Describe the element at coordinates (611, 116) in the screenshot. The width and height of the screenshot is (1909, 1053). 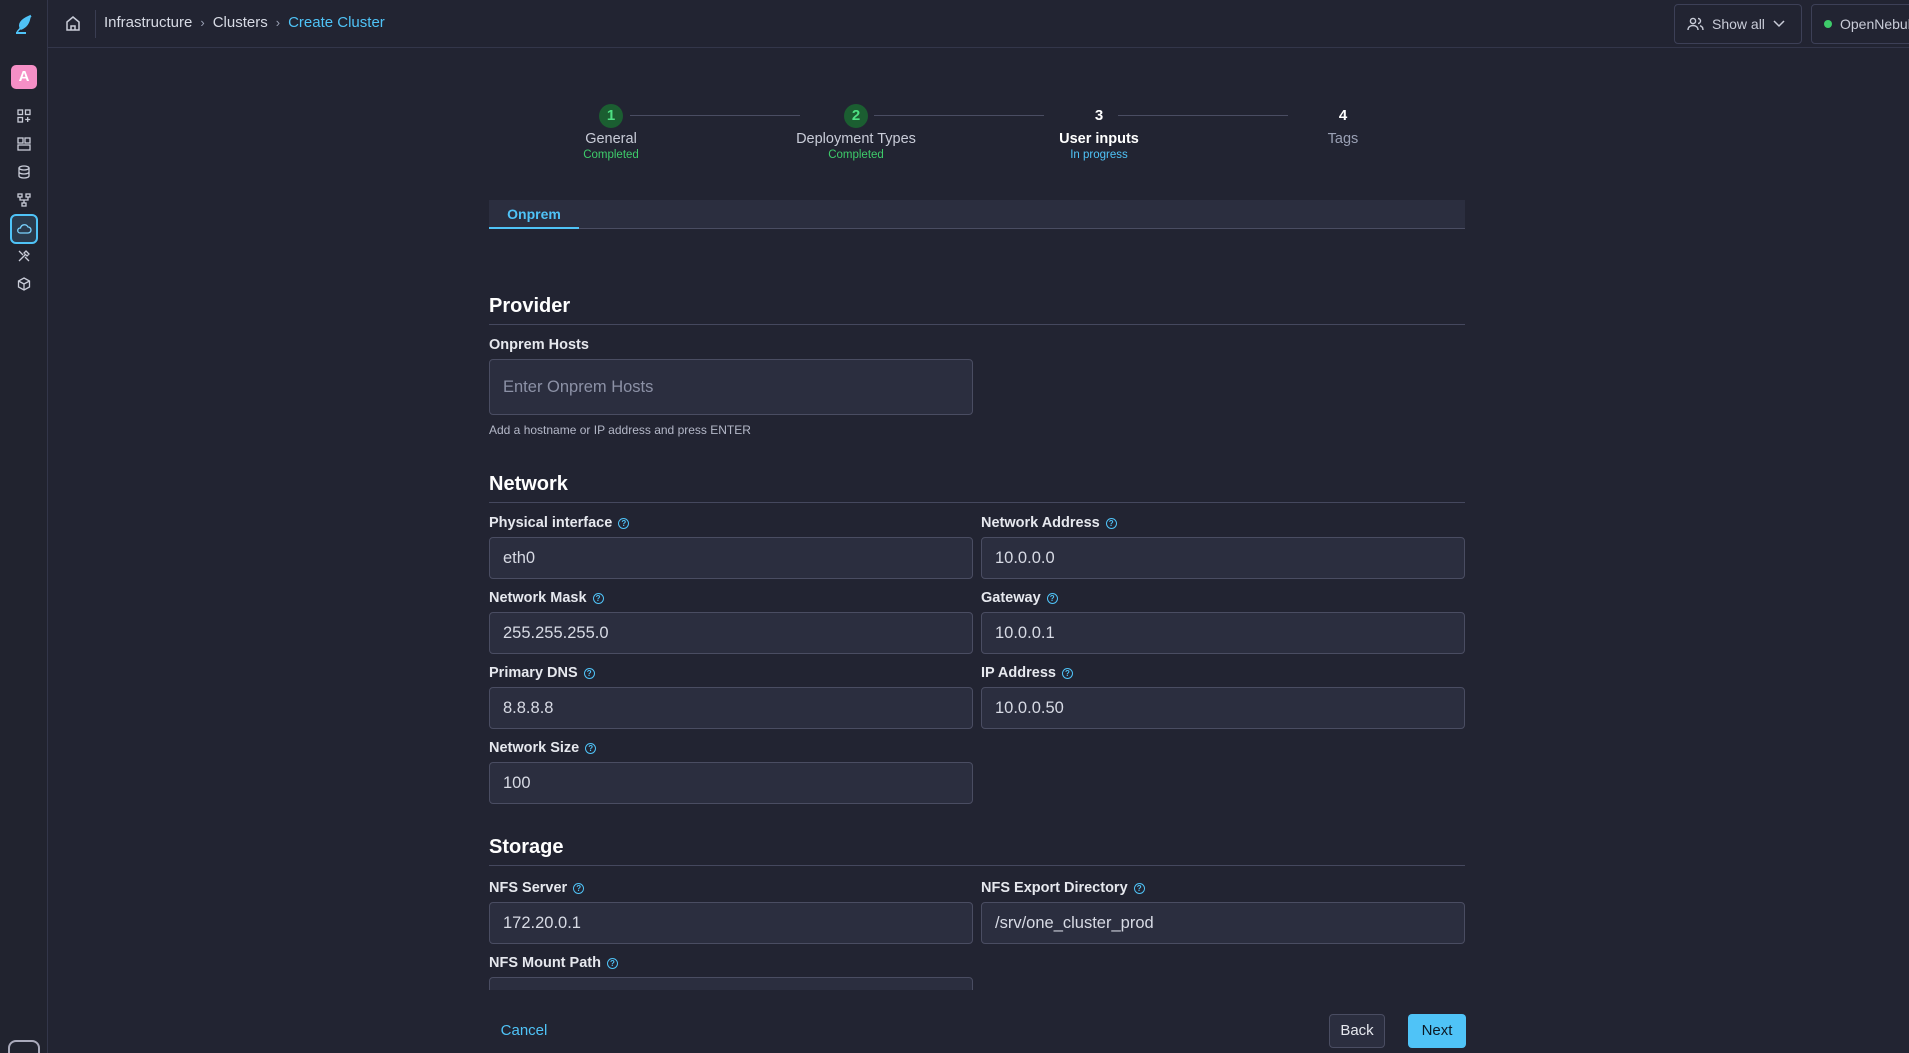
I see `step-number: 1` at that location.